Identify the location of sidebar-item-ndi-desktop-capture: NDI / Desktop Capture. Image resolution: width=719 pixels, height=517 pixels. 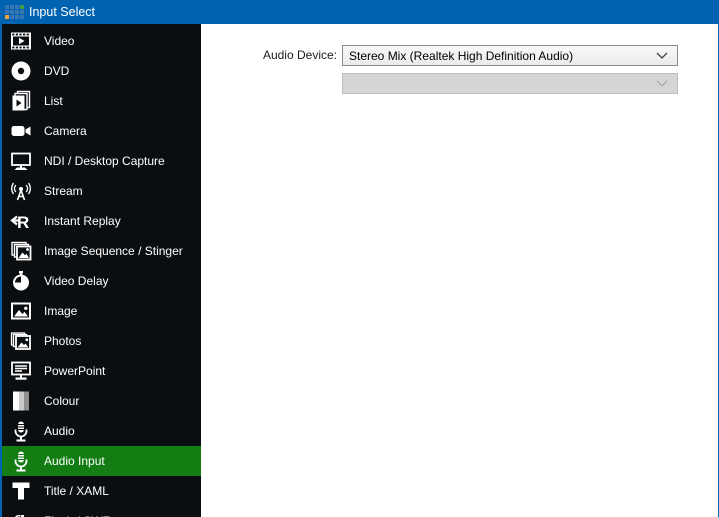
(101, 161).